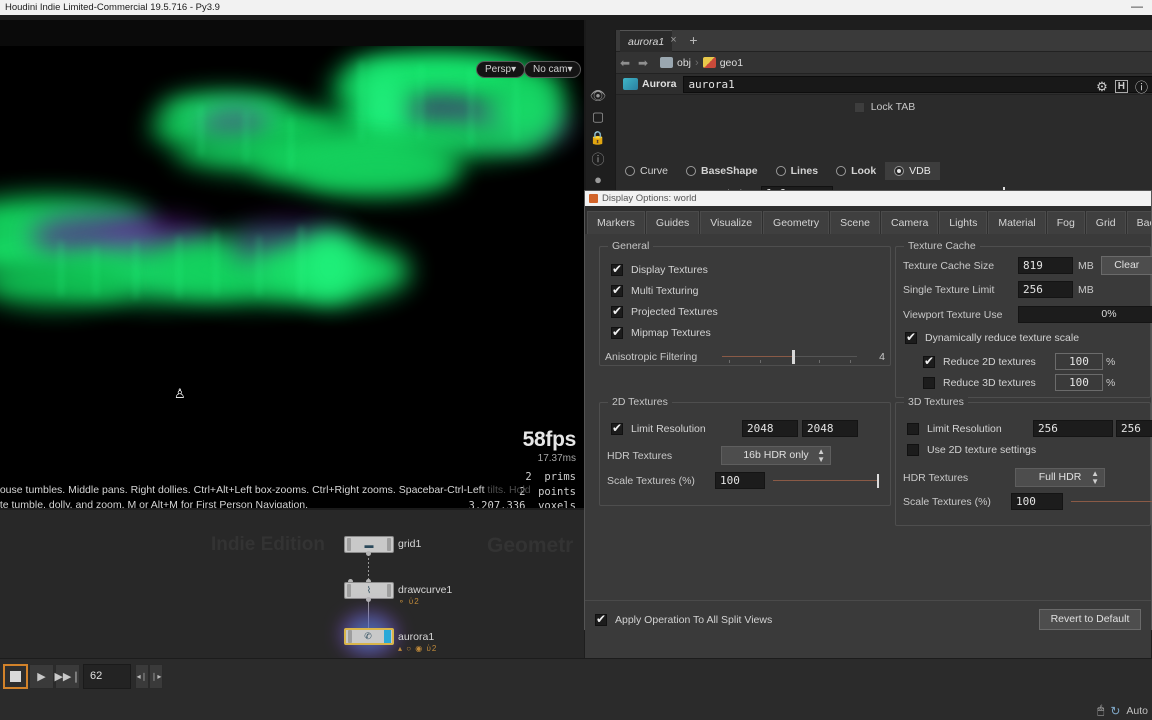  What do you see at coordinates (675, 63) in the screenshot?
I see `breadcrumb-item-obj: obj` at bounding box center [675, 63].